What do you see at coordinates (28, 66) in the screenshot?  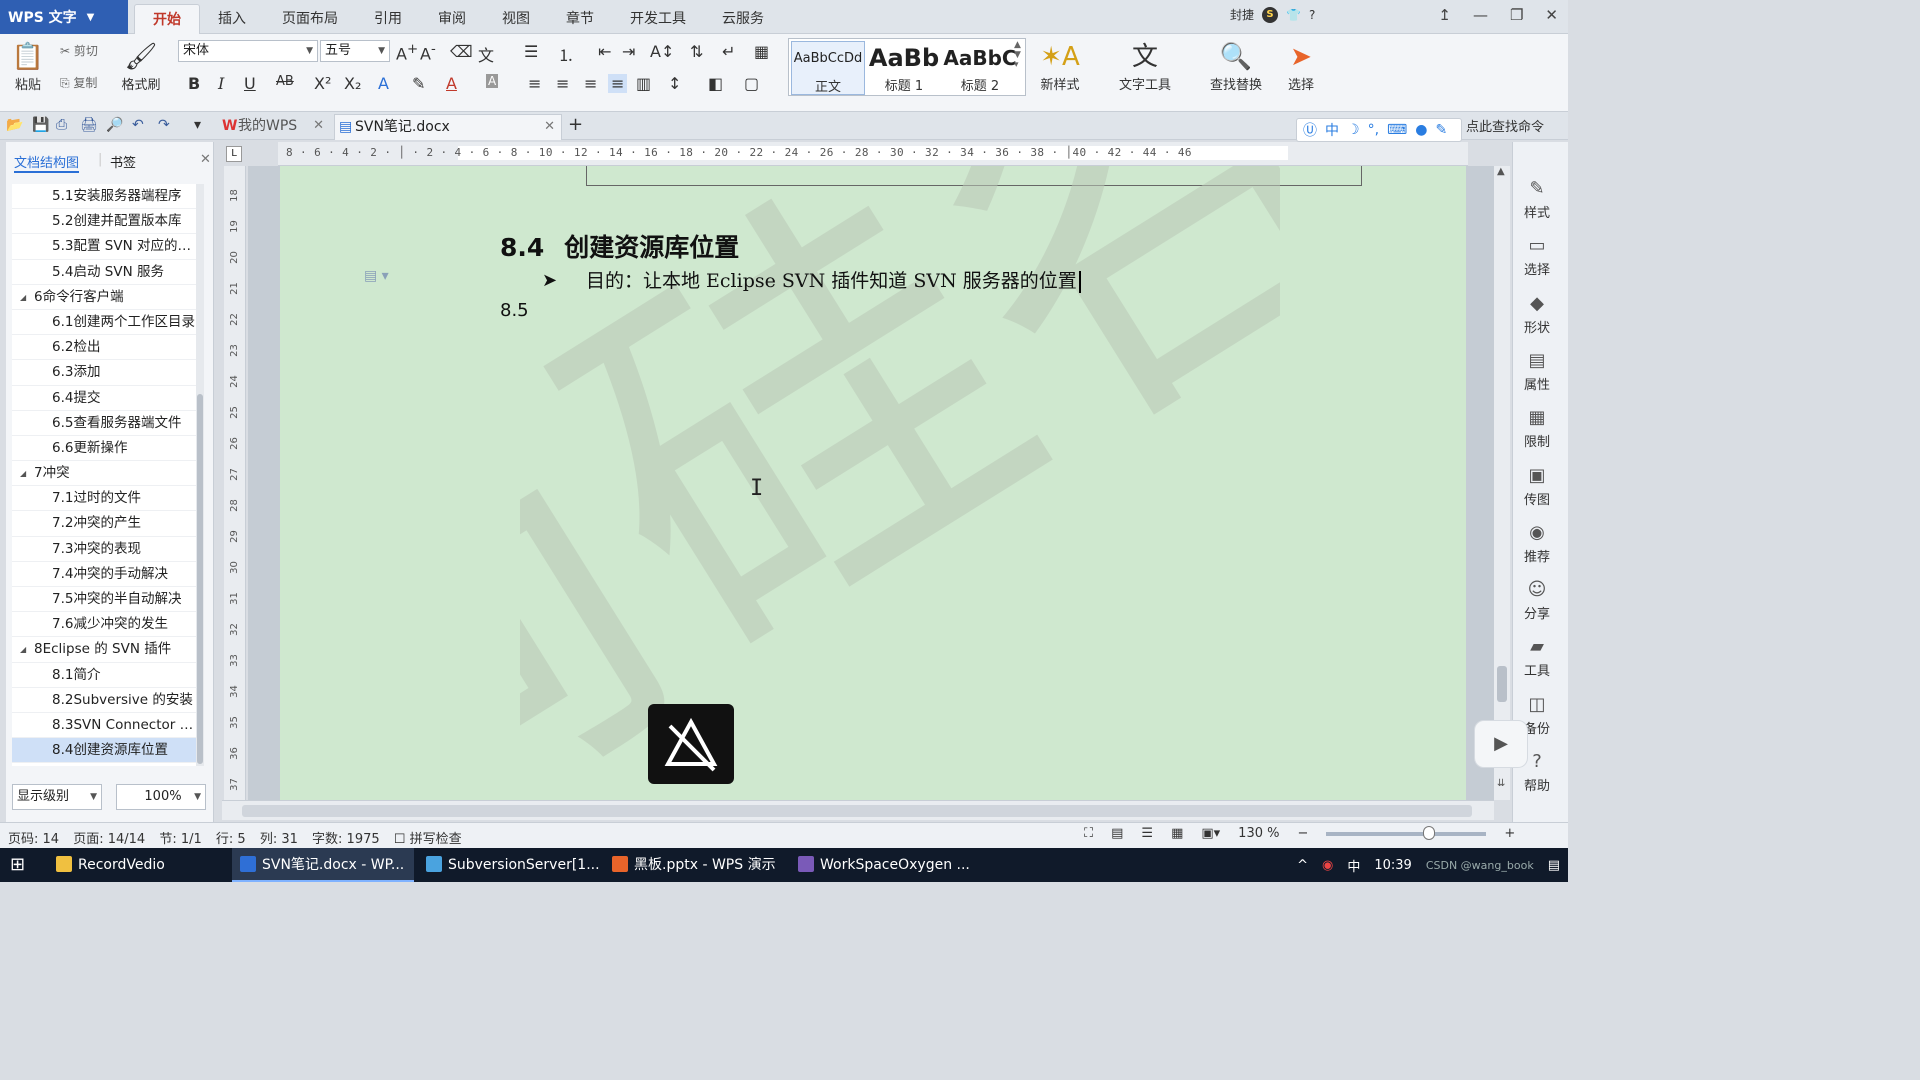 I see `paste-button: 📋 粘贴` at bounding box center [28, 66].